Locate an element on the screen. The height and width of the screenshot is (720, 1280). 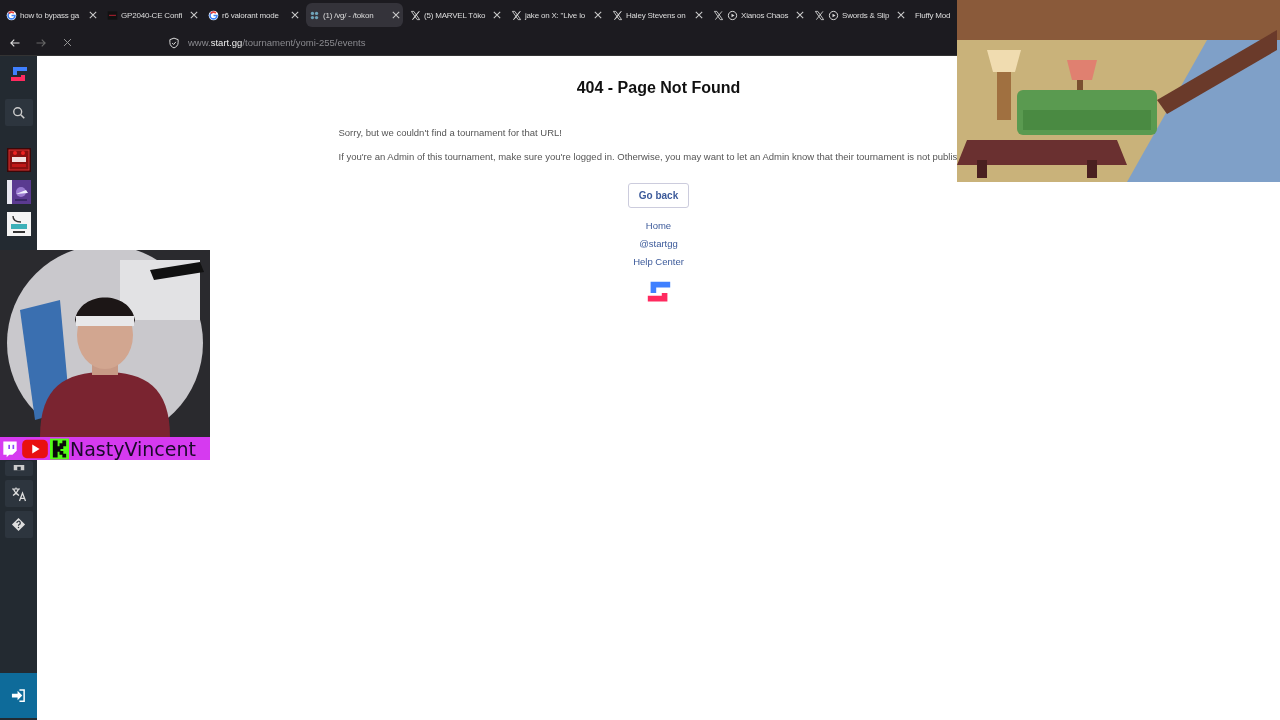
help-button is located at coordinates (18, 524).